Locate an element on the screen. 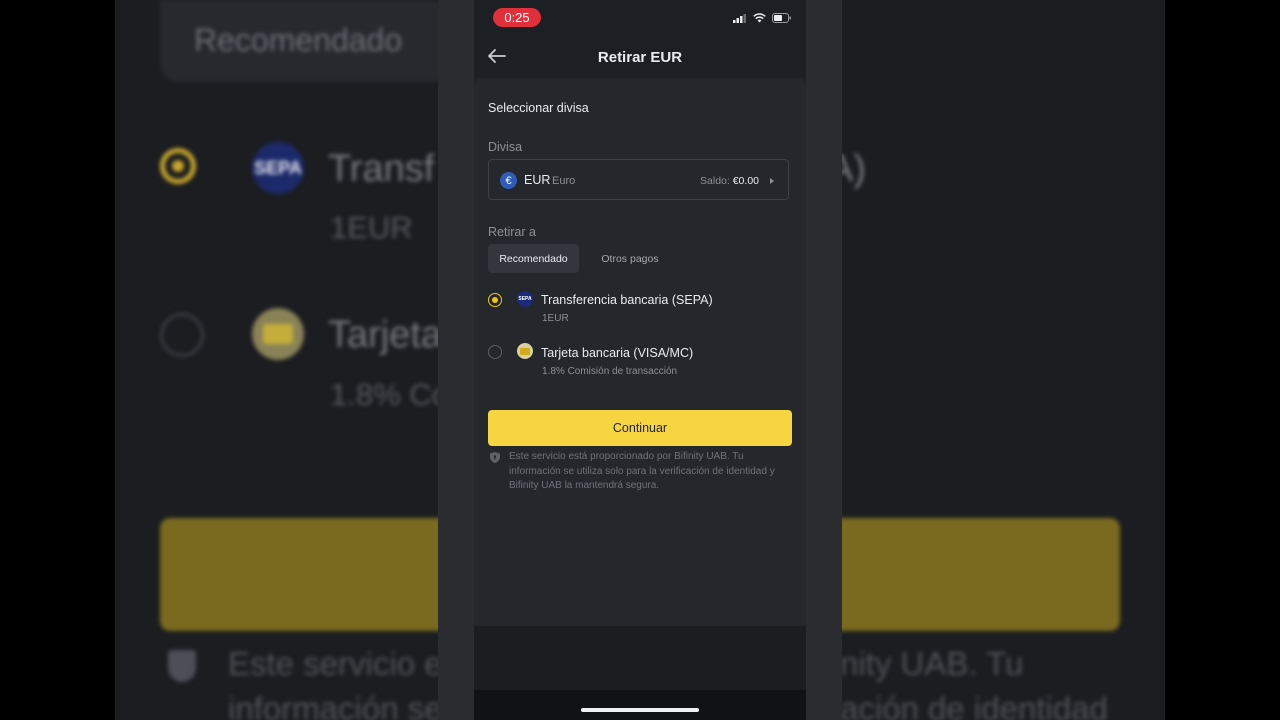 The width and height of the screenshot is (1280, 720). background-card-icon is located at coordinates (278, 334).